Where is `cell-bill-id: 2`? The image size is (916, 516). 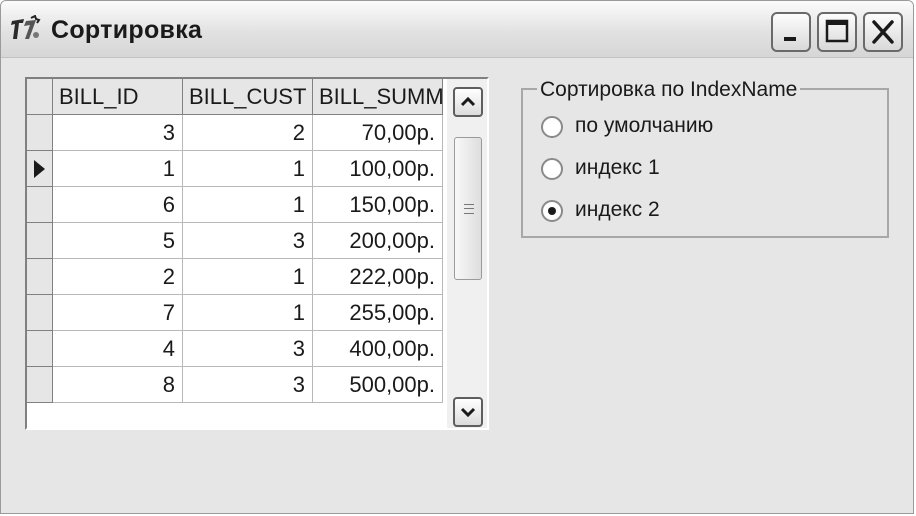
cell-bill-id: 2 is located at coordinates (118, 277).